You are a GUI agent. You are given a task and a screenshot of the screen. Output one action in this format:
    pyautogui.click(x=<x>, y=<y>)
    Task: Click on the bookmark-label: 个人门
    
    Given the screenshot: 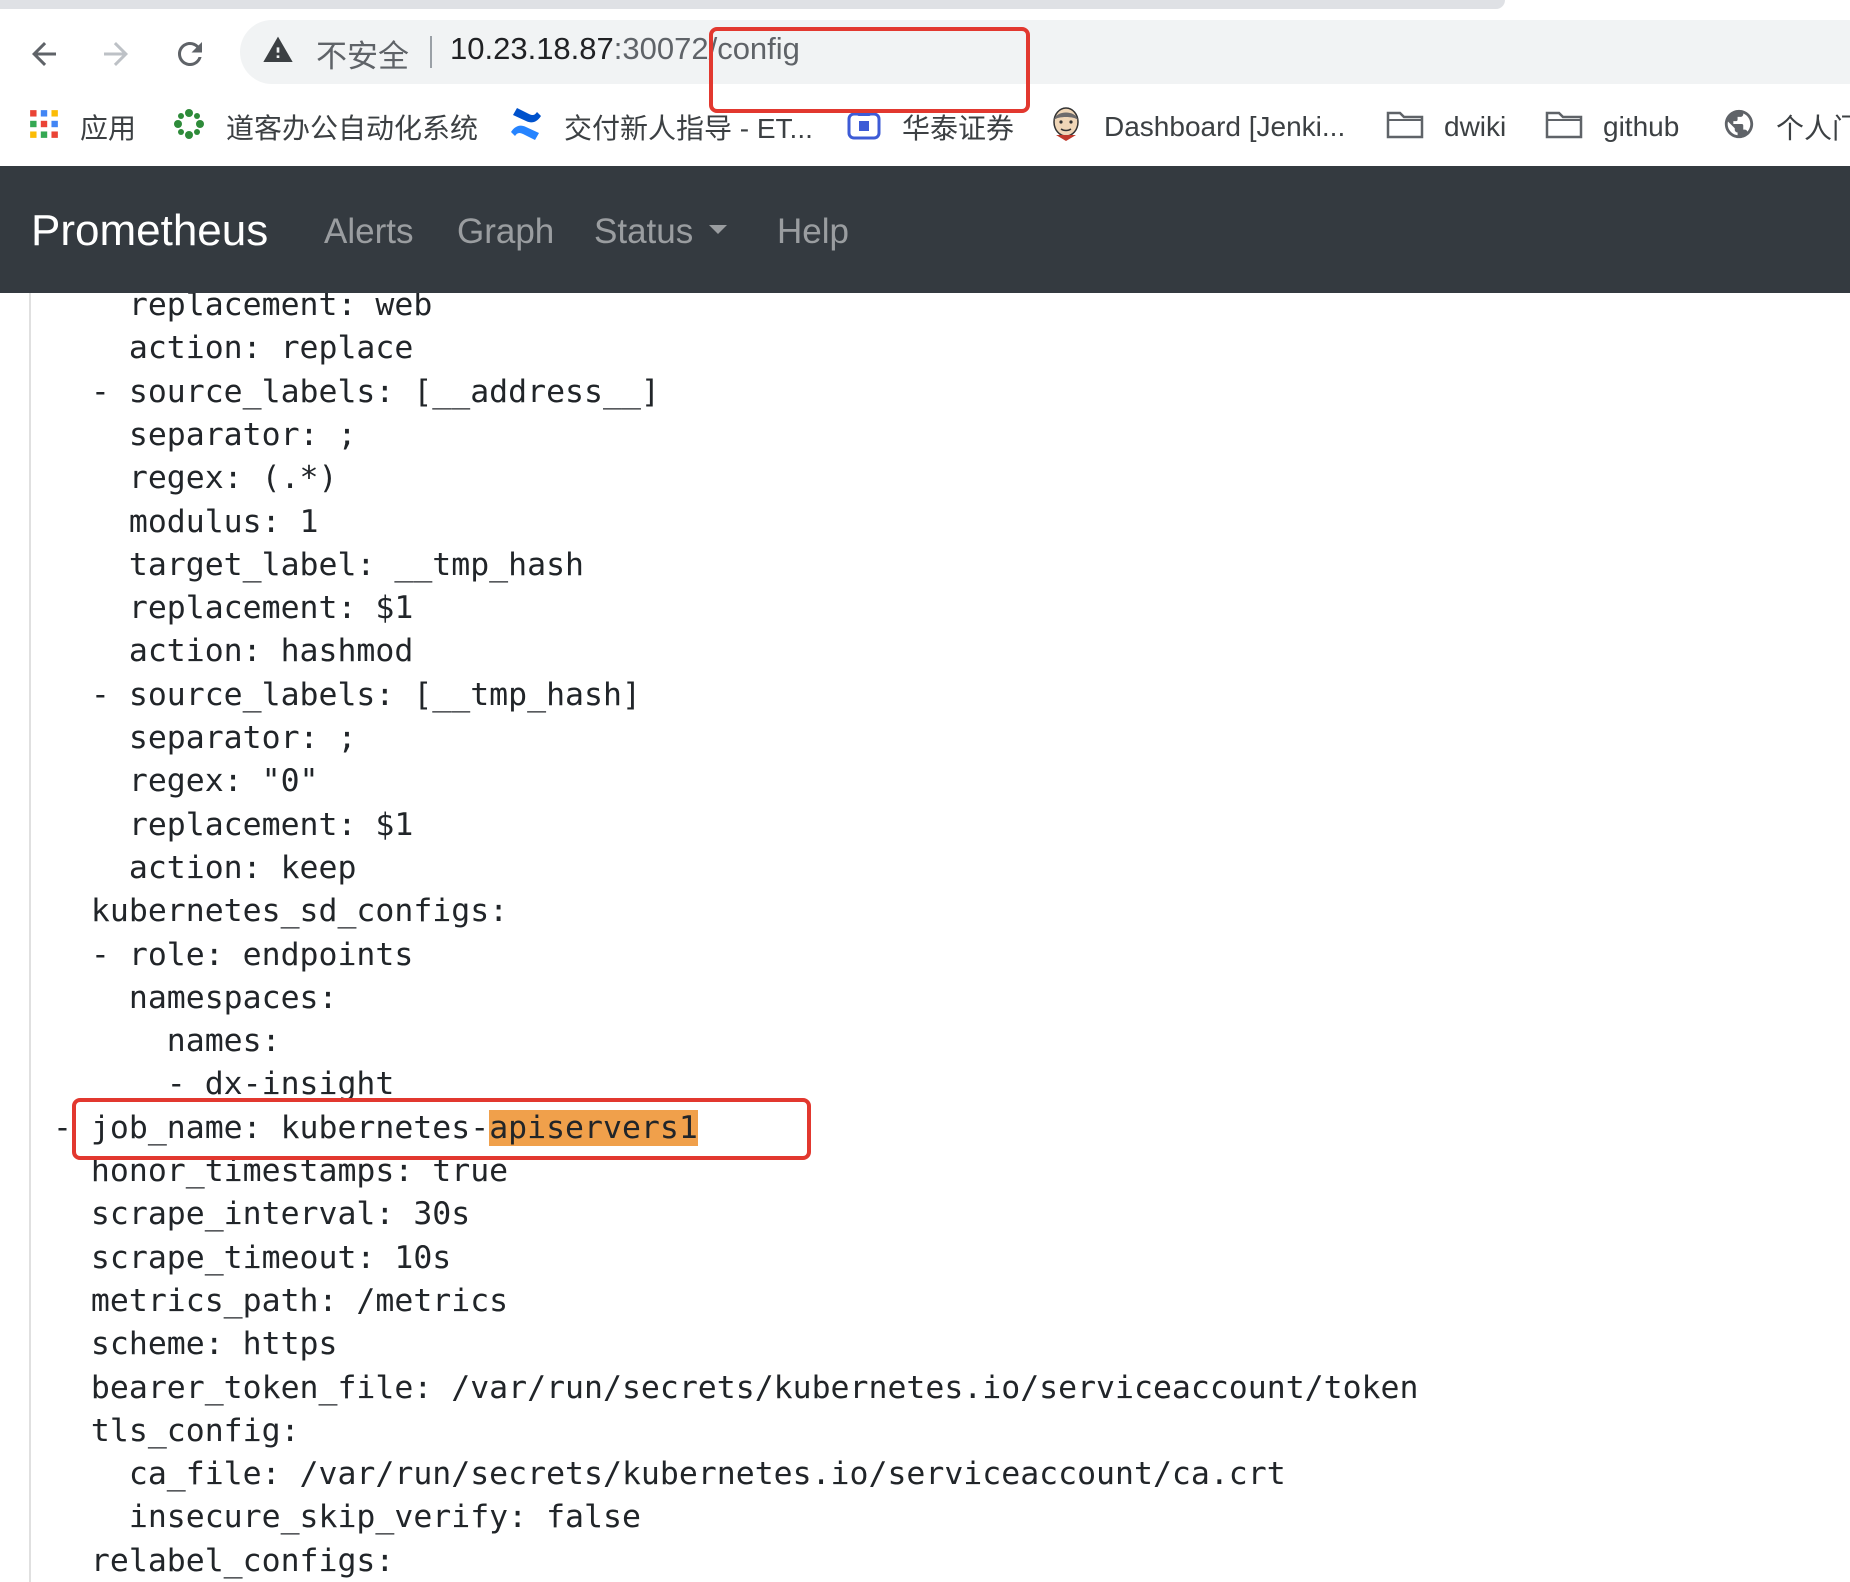 What is the action you would take?
    pyautogui.click(x=1813, y=128)
    